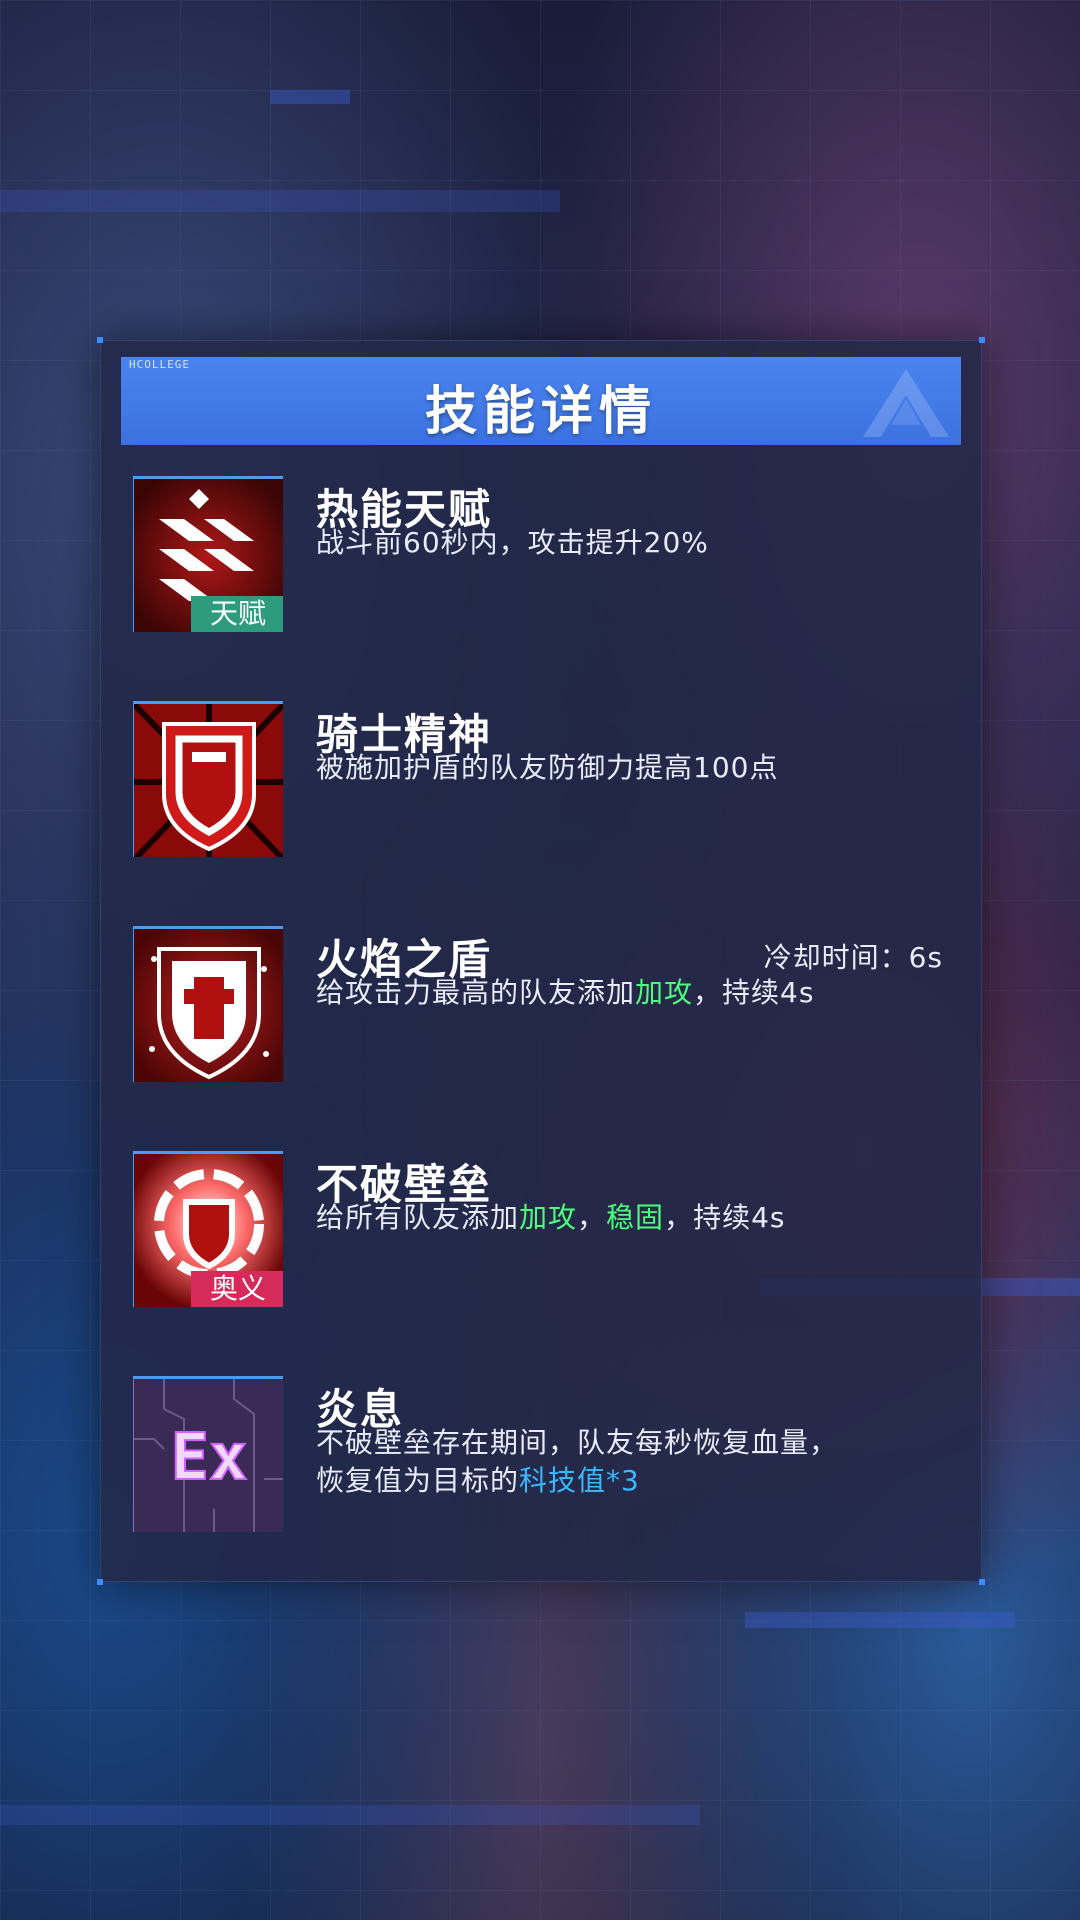 This screenshot has width=1080, height=1920. What do you see at coordinates (579, 1480) in the screenshot?
I see `tech-value-highlight: 科技值*3` at bounding box center [579, 1480].